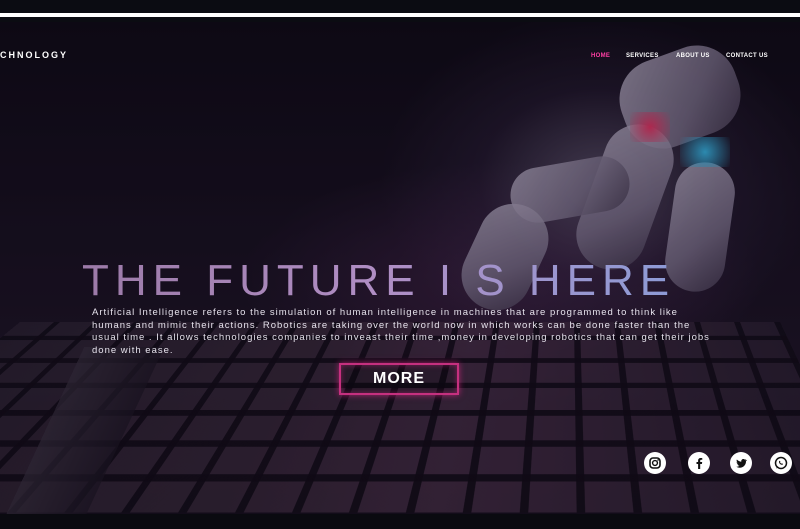 The image size is (800, 529). I want to click on whatsapp-icon, so click(781, 463).